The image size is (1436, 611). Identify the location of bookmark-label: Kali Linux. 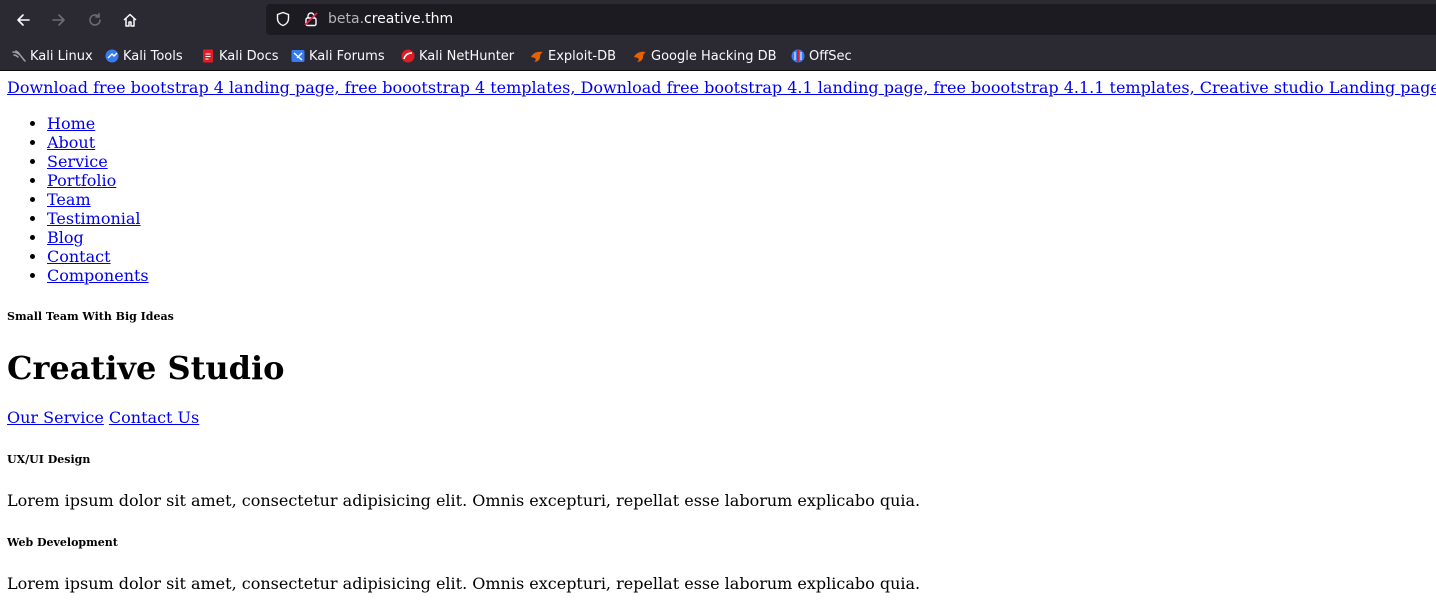
(61, 56).